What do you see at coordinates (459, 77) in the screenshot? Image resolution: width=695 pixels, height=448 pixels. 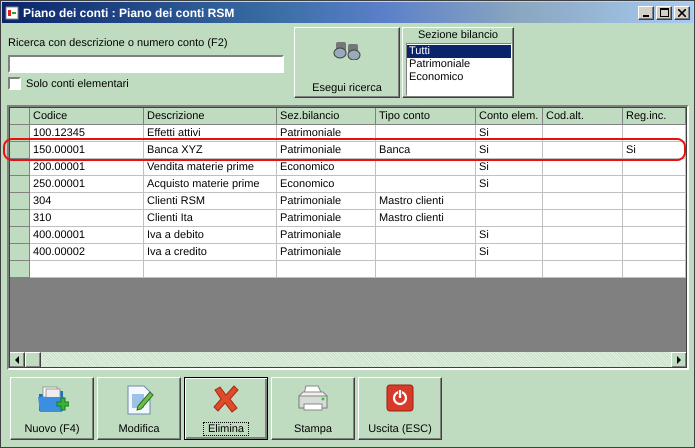 I see `section-option: Economico` at bounding box center [459, 77].